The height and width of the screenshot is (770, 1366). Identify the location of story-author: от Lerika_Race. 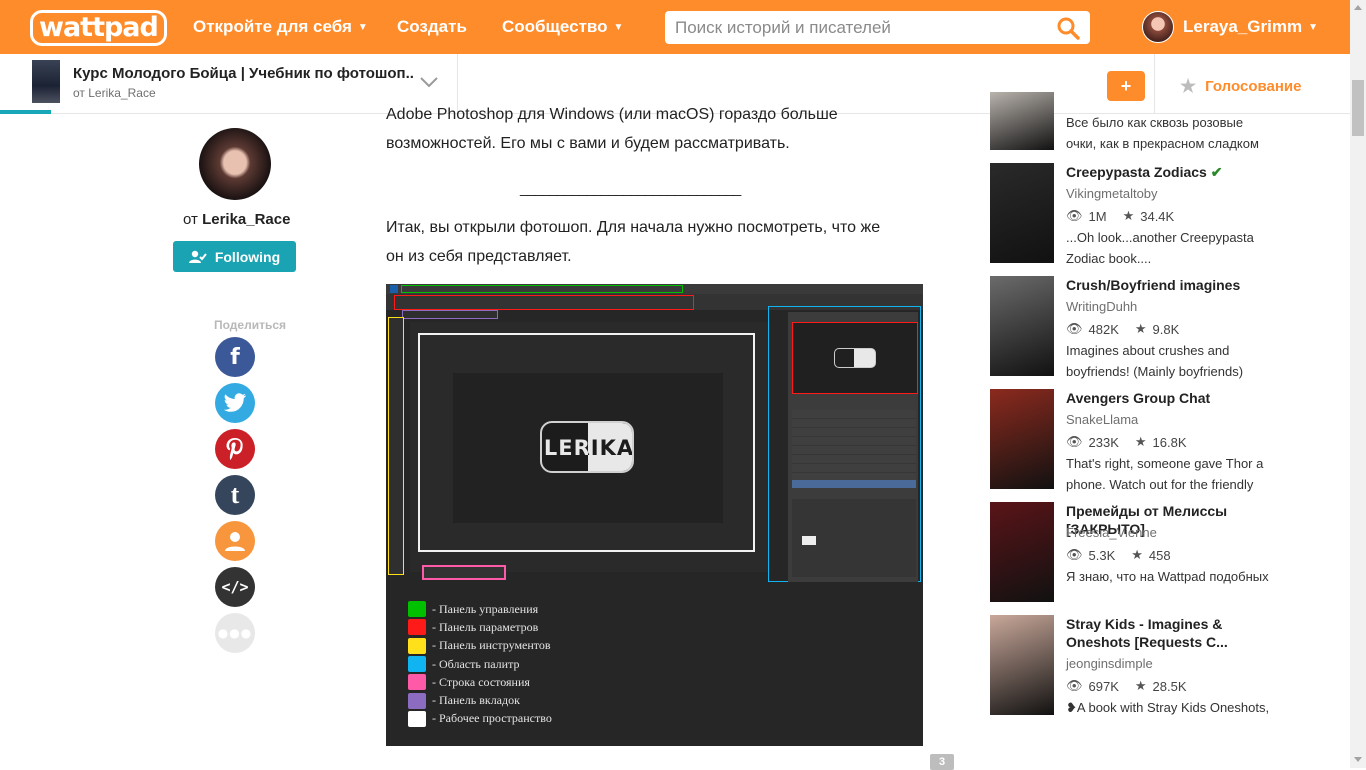
(114, 93).